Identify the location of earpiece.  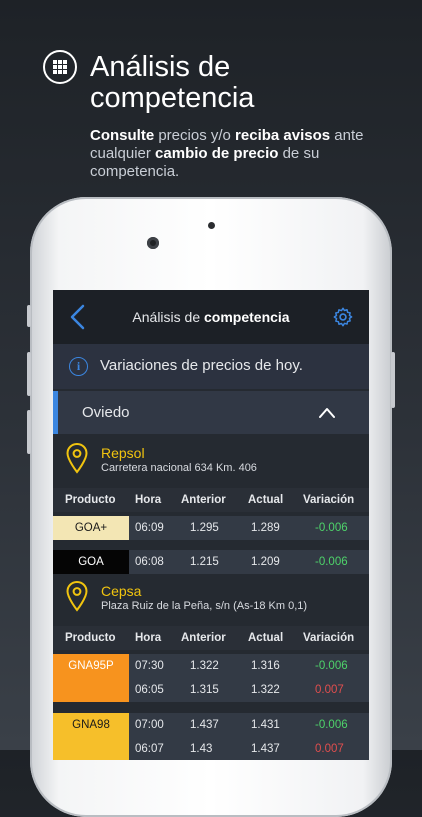
(211, 225).